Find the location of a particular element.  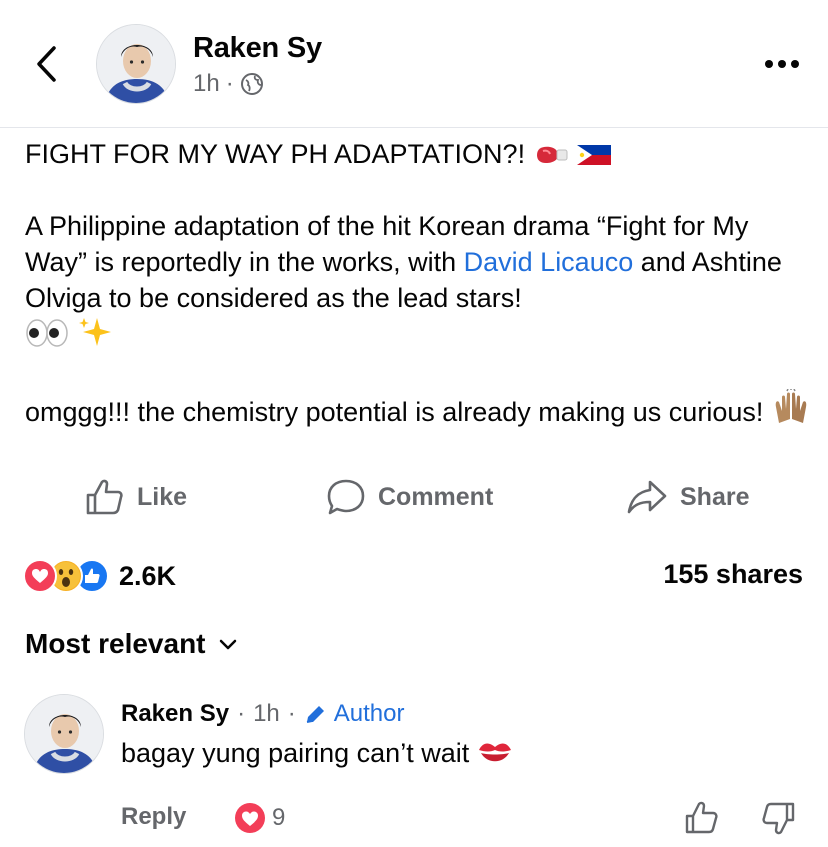

comment-text: bagay yung pairing can’t wait is located at coordinates (317, 753).